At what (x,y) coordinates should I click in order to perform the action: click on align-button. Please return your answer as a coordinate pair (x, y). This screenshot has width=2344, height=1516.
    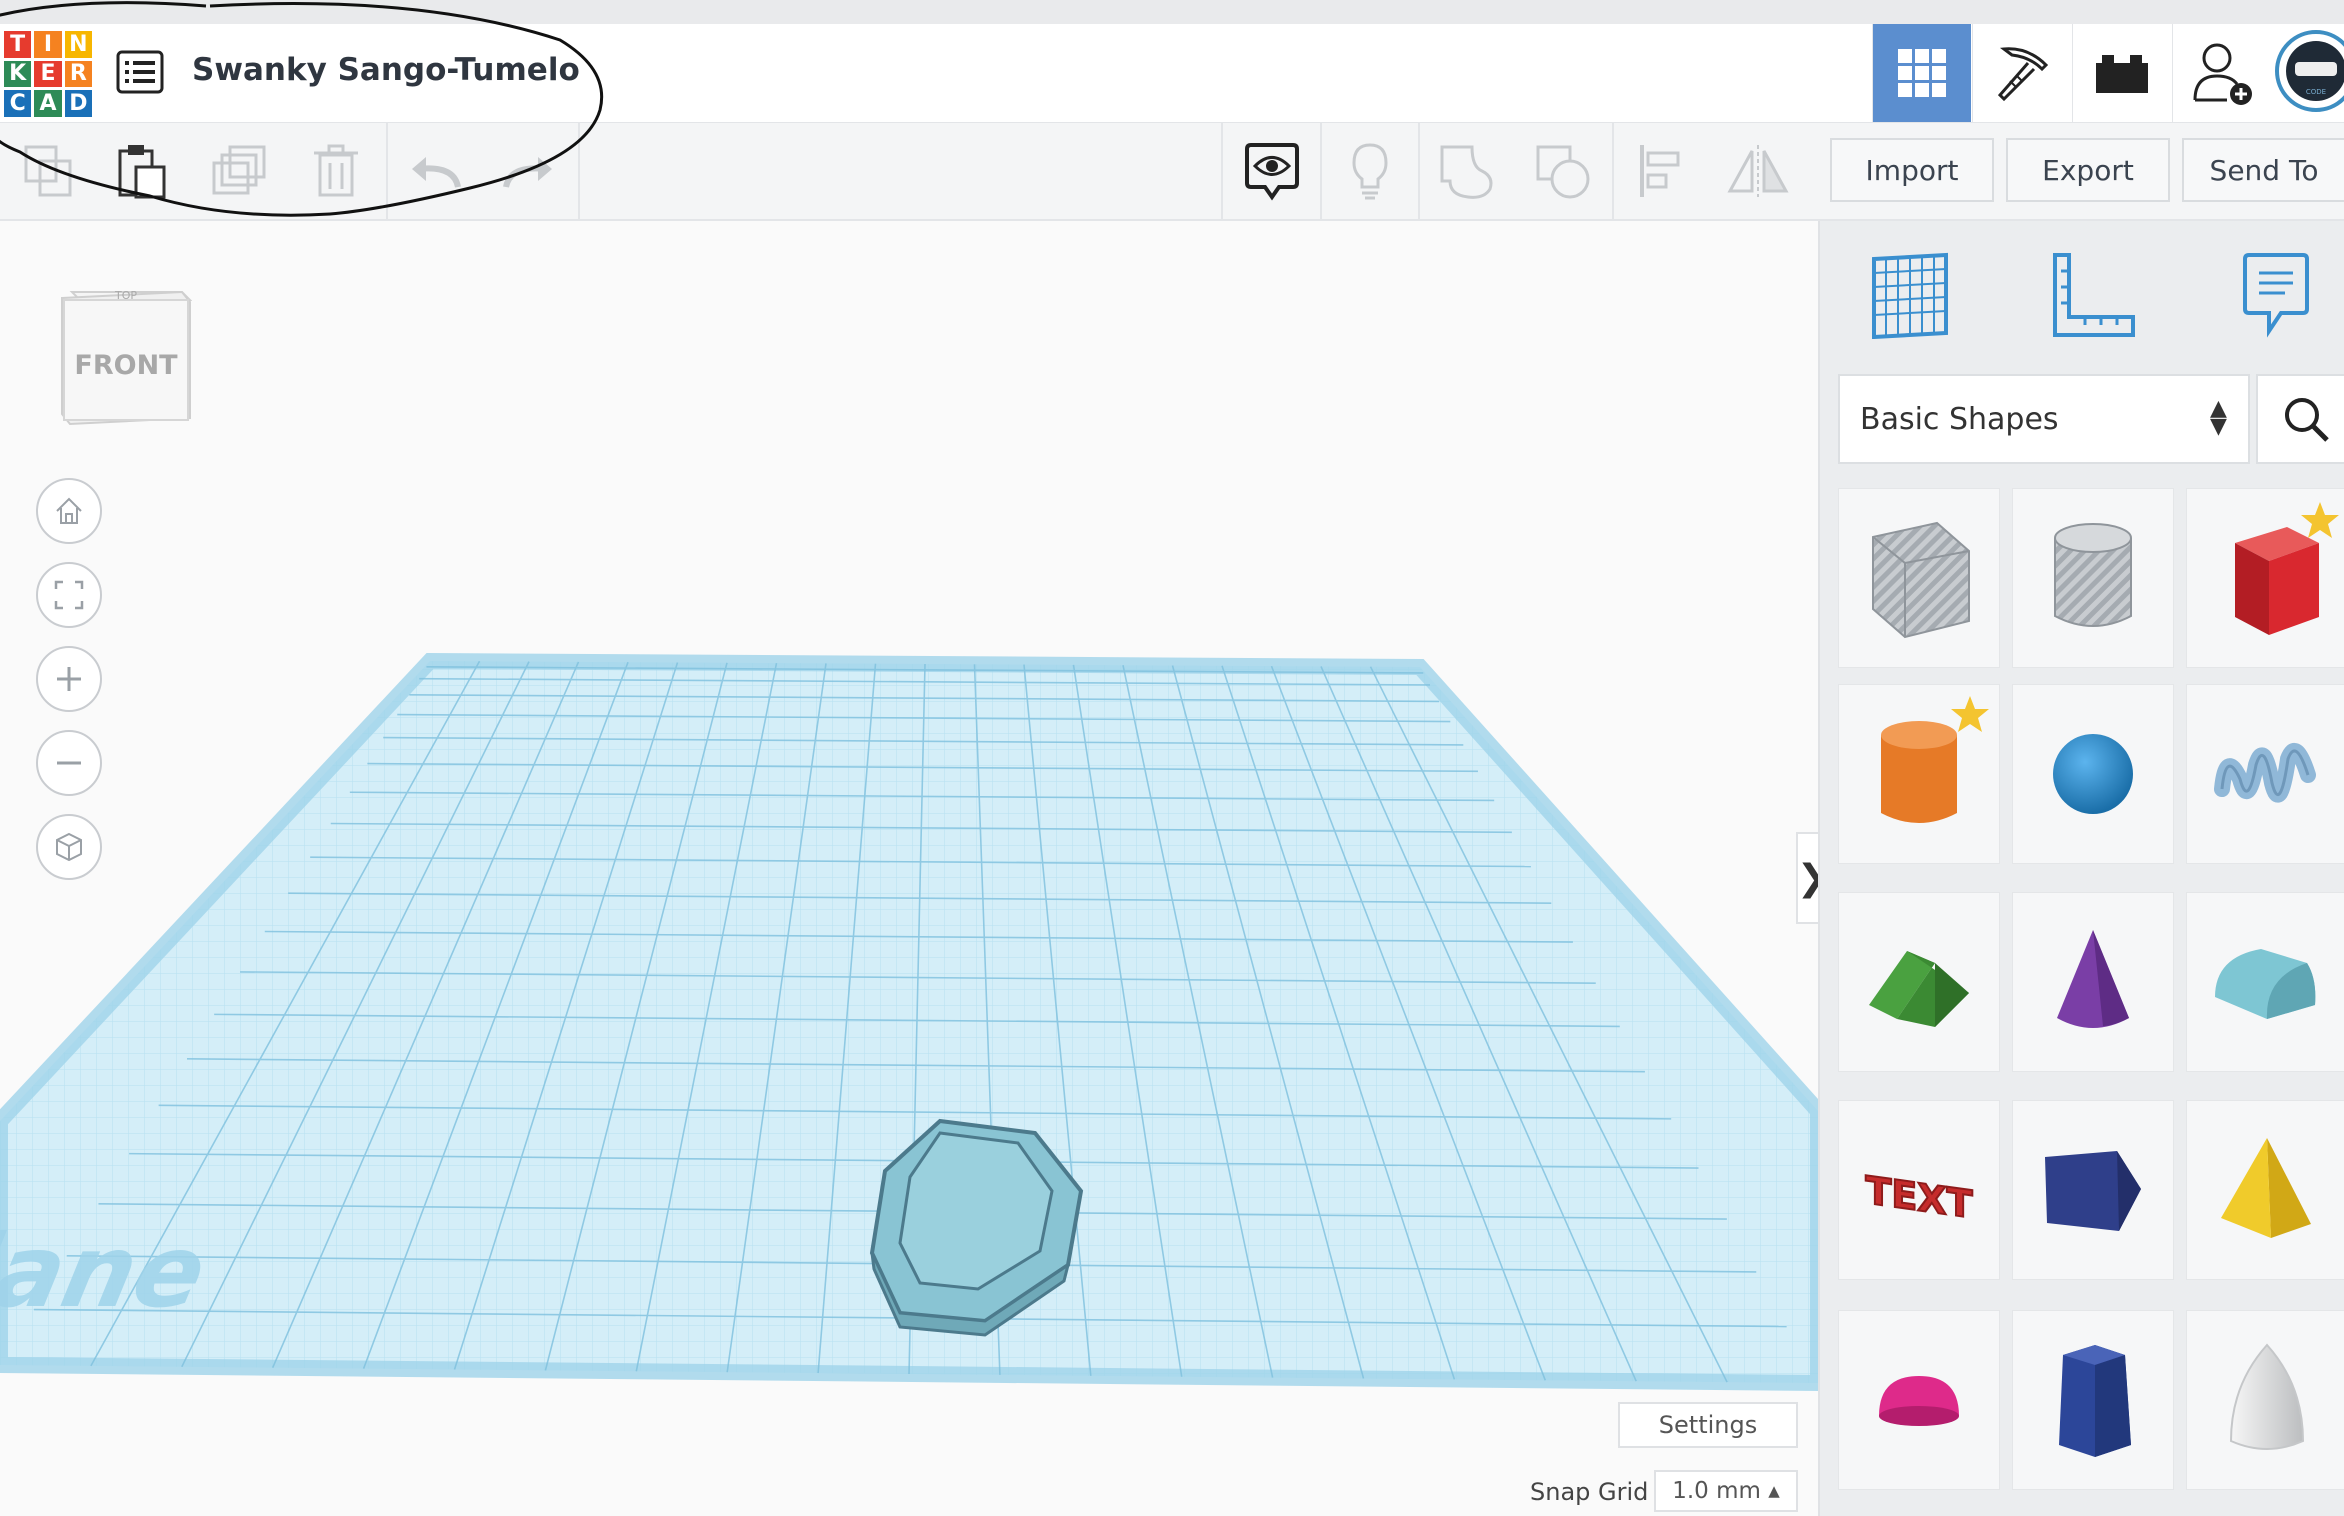
    Looking at the image, I should click on (1662, 171).